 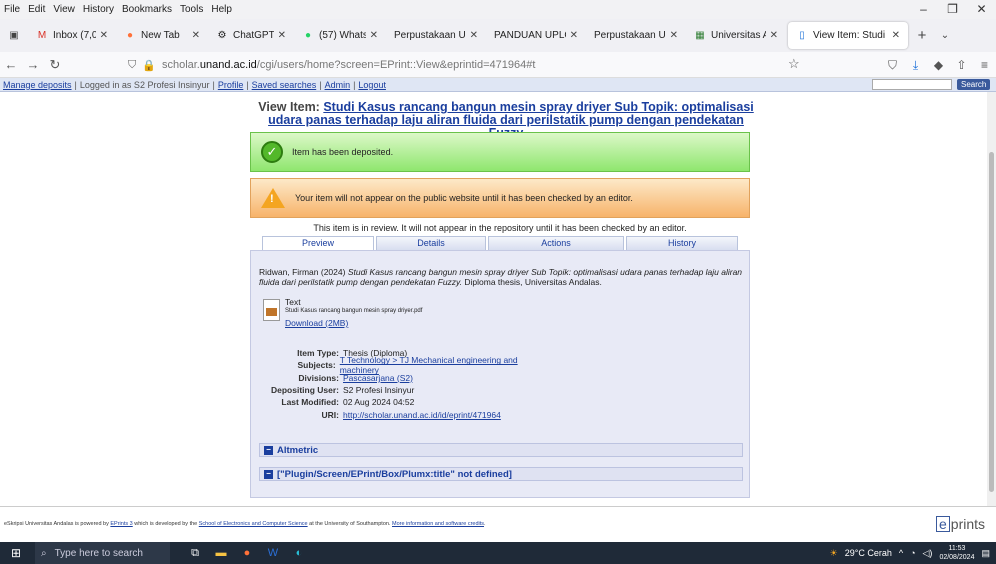 I want to click on share-icon: ⇧, so click(x=961, y=65).